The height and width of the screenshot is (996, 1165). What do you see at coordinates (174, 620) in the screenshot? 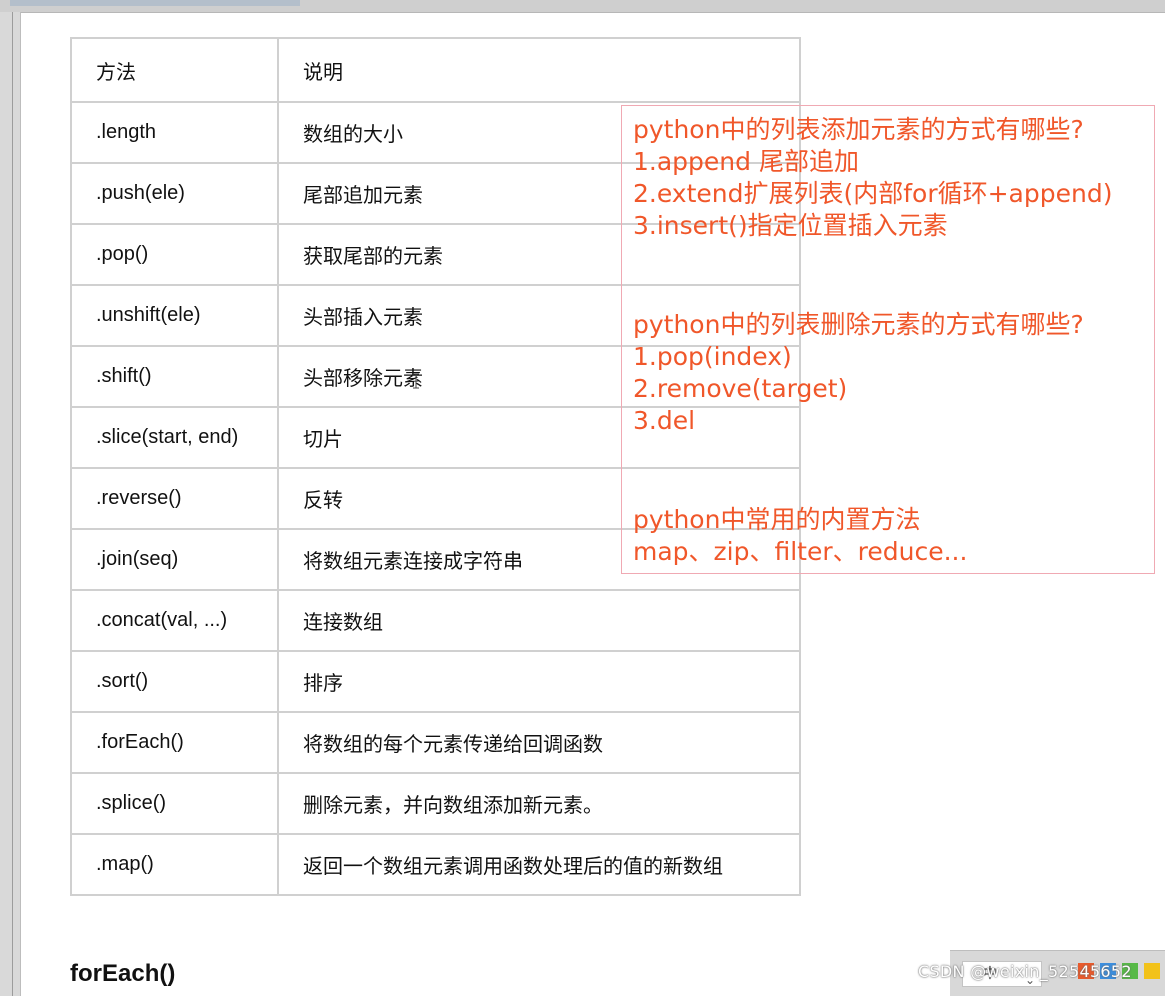
I see `method-cell: .concat(val, ...)` at bounding box center [174, 620].